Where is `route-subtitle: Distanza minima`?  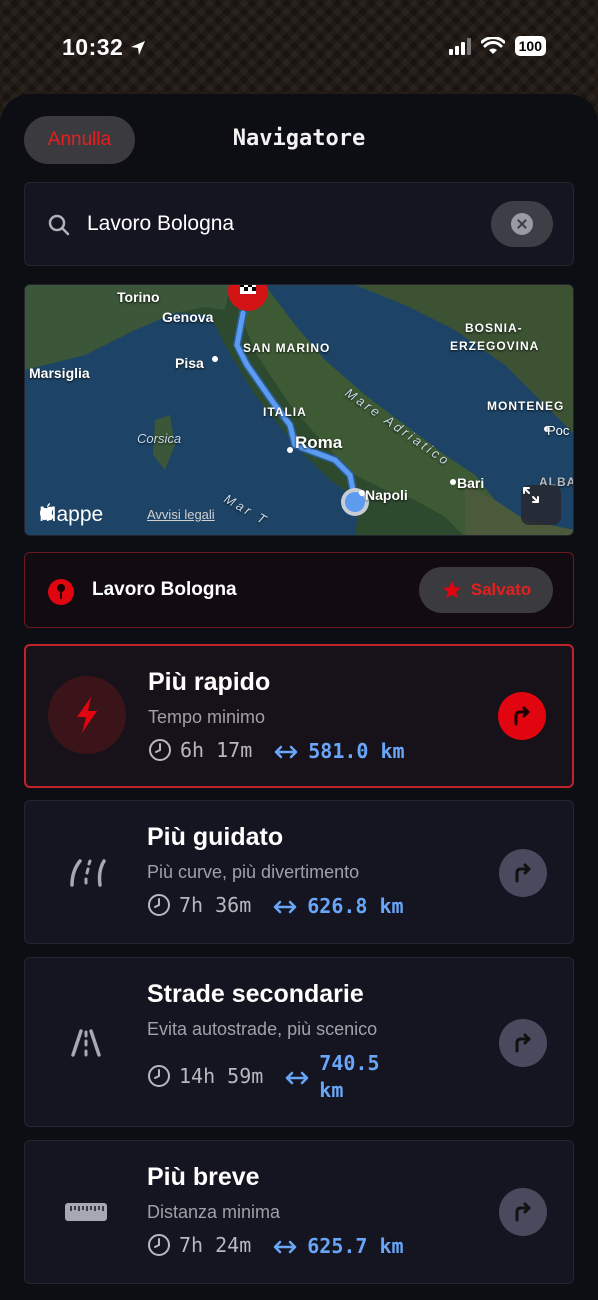
route-subtitle: Distanza minima is located at coordinates (214, 1212).